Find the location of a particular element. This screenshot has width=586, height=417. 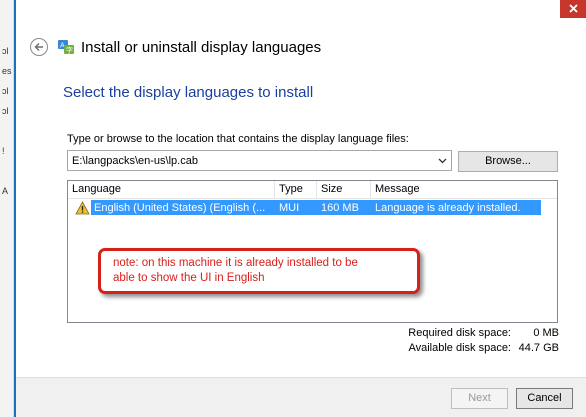

column-header-message: Message is located at coordinates (464, 190).